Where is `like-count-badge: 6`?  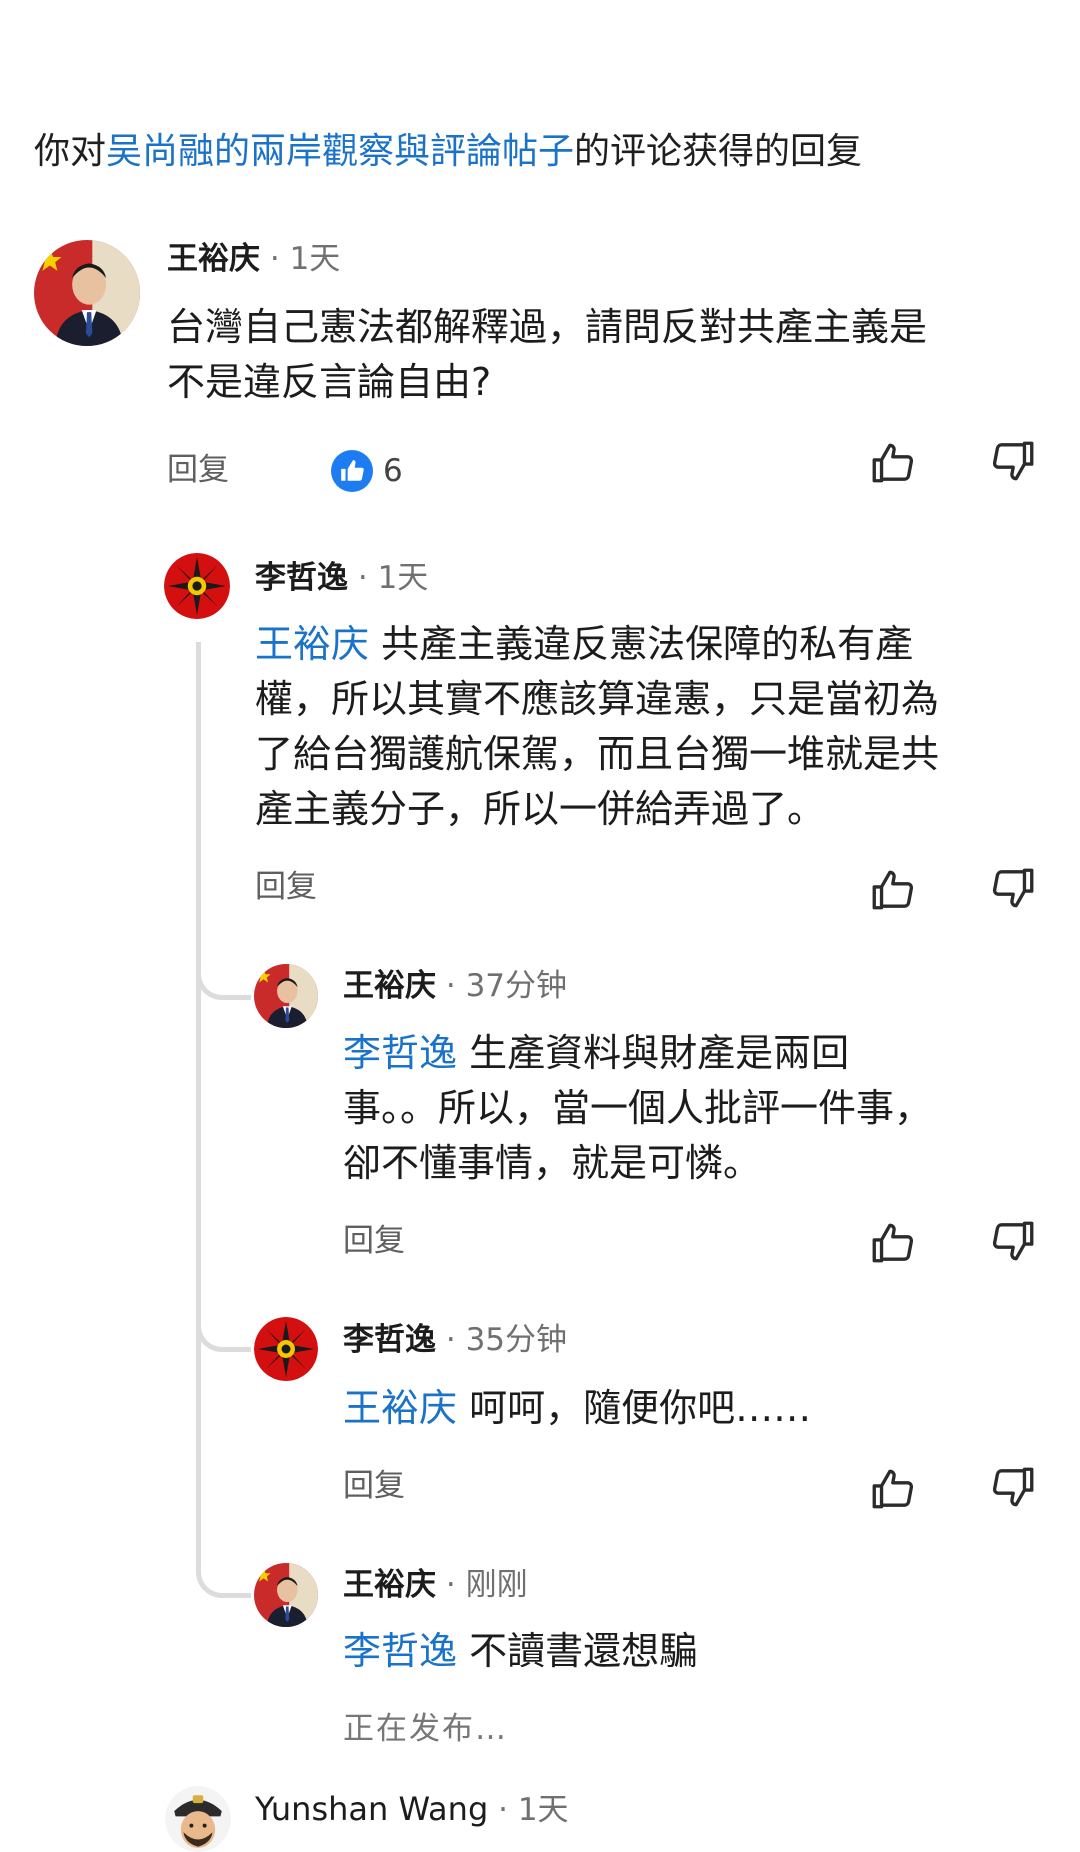
like-count-badge: 6 is located at coordinates (367, 471).